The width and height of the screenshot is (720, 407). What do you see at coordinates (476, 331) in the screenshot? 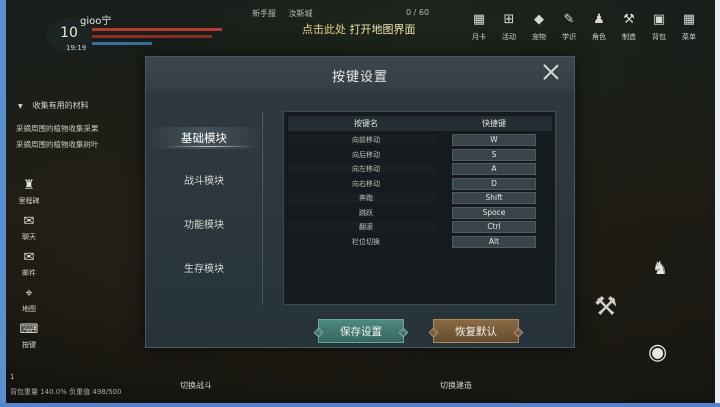
I see `restore-defaults-button: 恢复默认` at bounding box center [476, 331].